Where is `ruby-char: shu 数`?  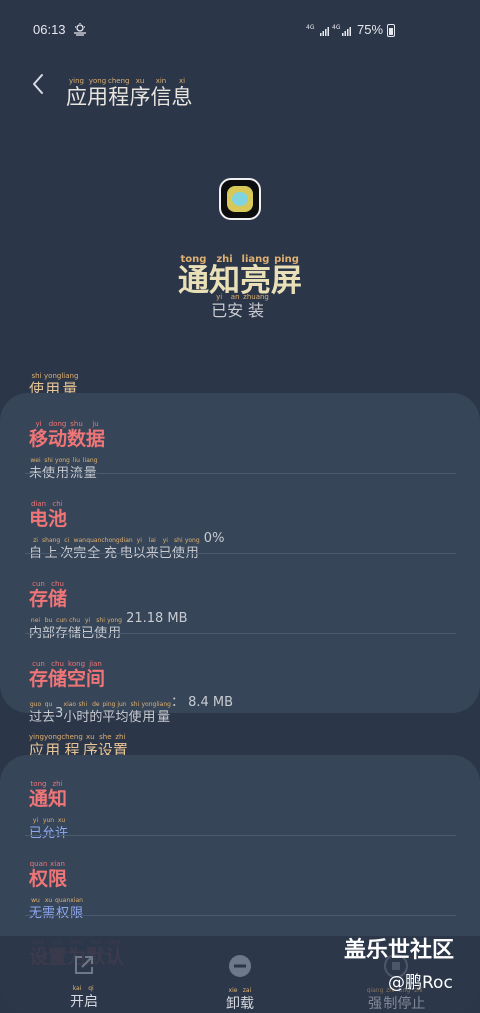 ruby-char: shu 数 is located at coordinates (77, 435).